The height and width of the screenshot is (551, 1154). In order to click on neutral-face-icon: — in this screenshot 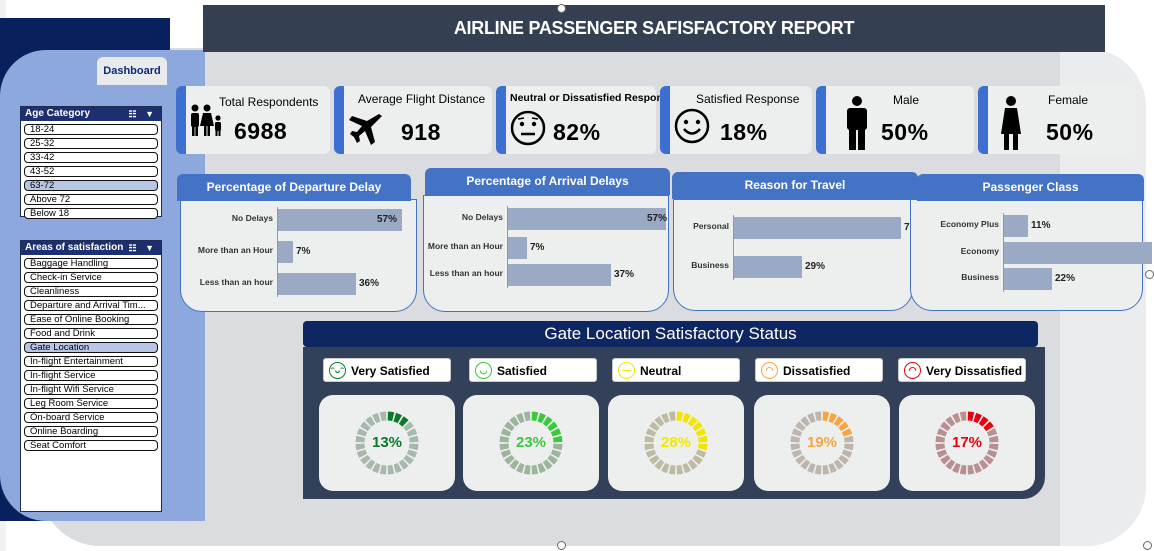, I will do `click(626, 370)`.